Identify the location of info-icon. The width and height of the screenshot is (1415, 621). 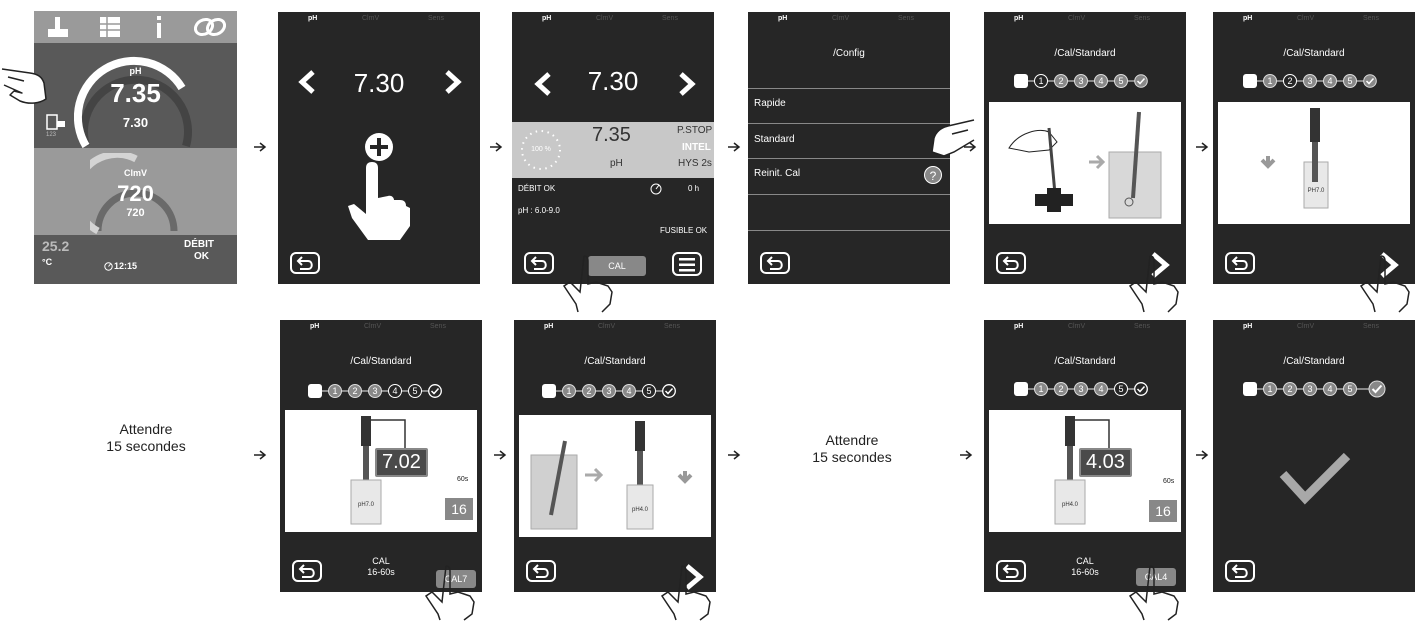
(159, 27).